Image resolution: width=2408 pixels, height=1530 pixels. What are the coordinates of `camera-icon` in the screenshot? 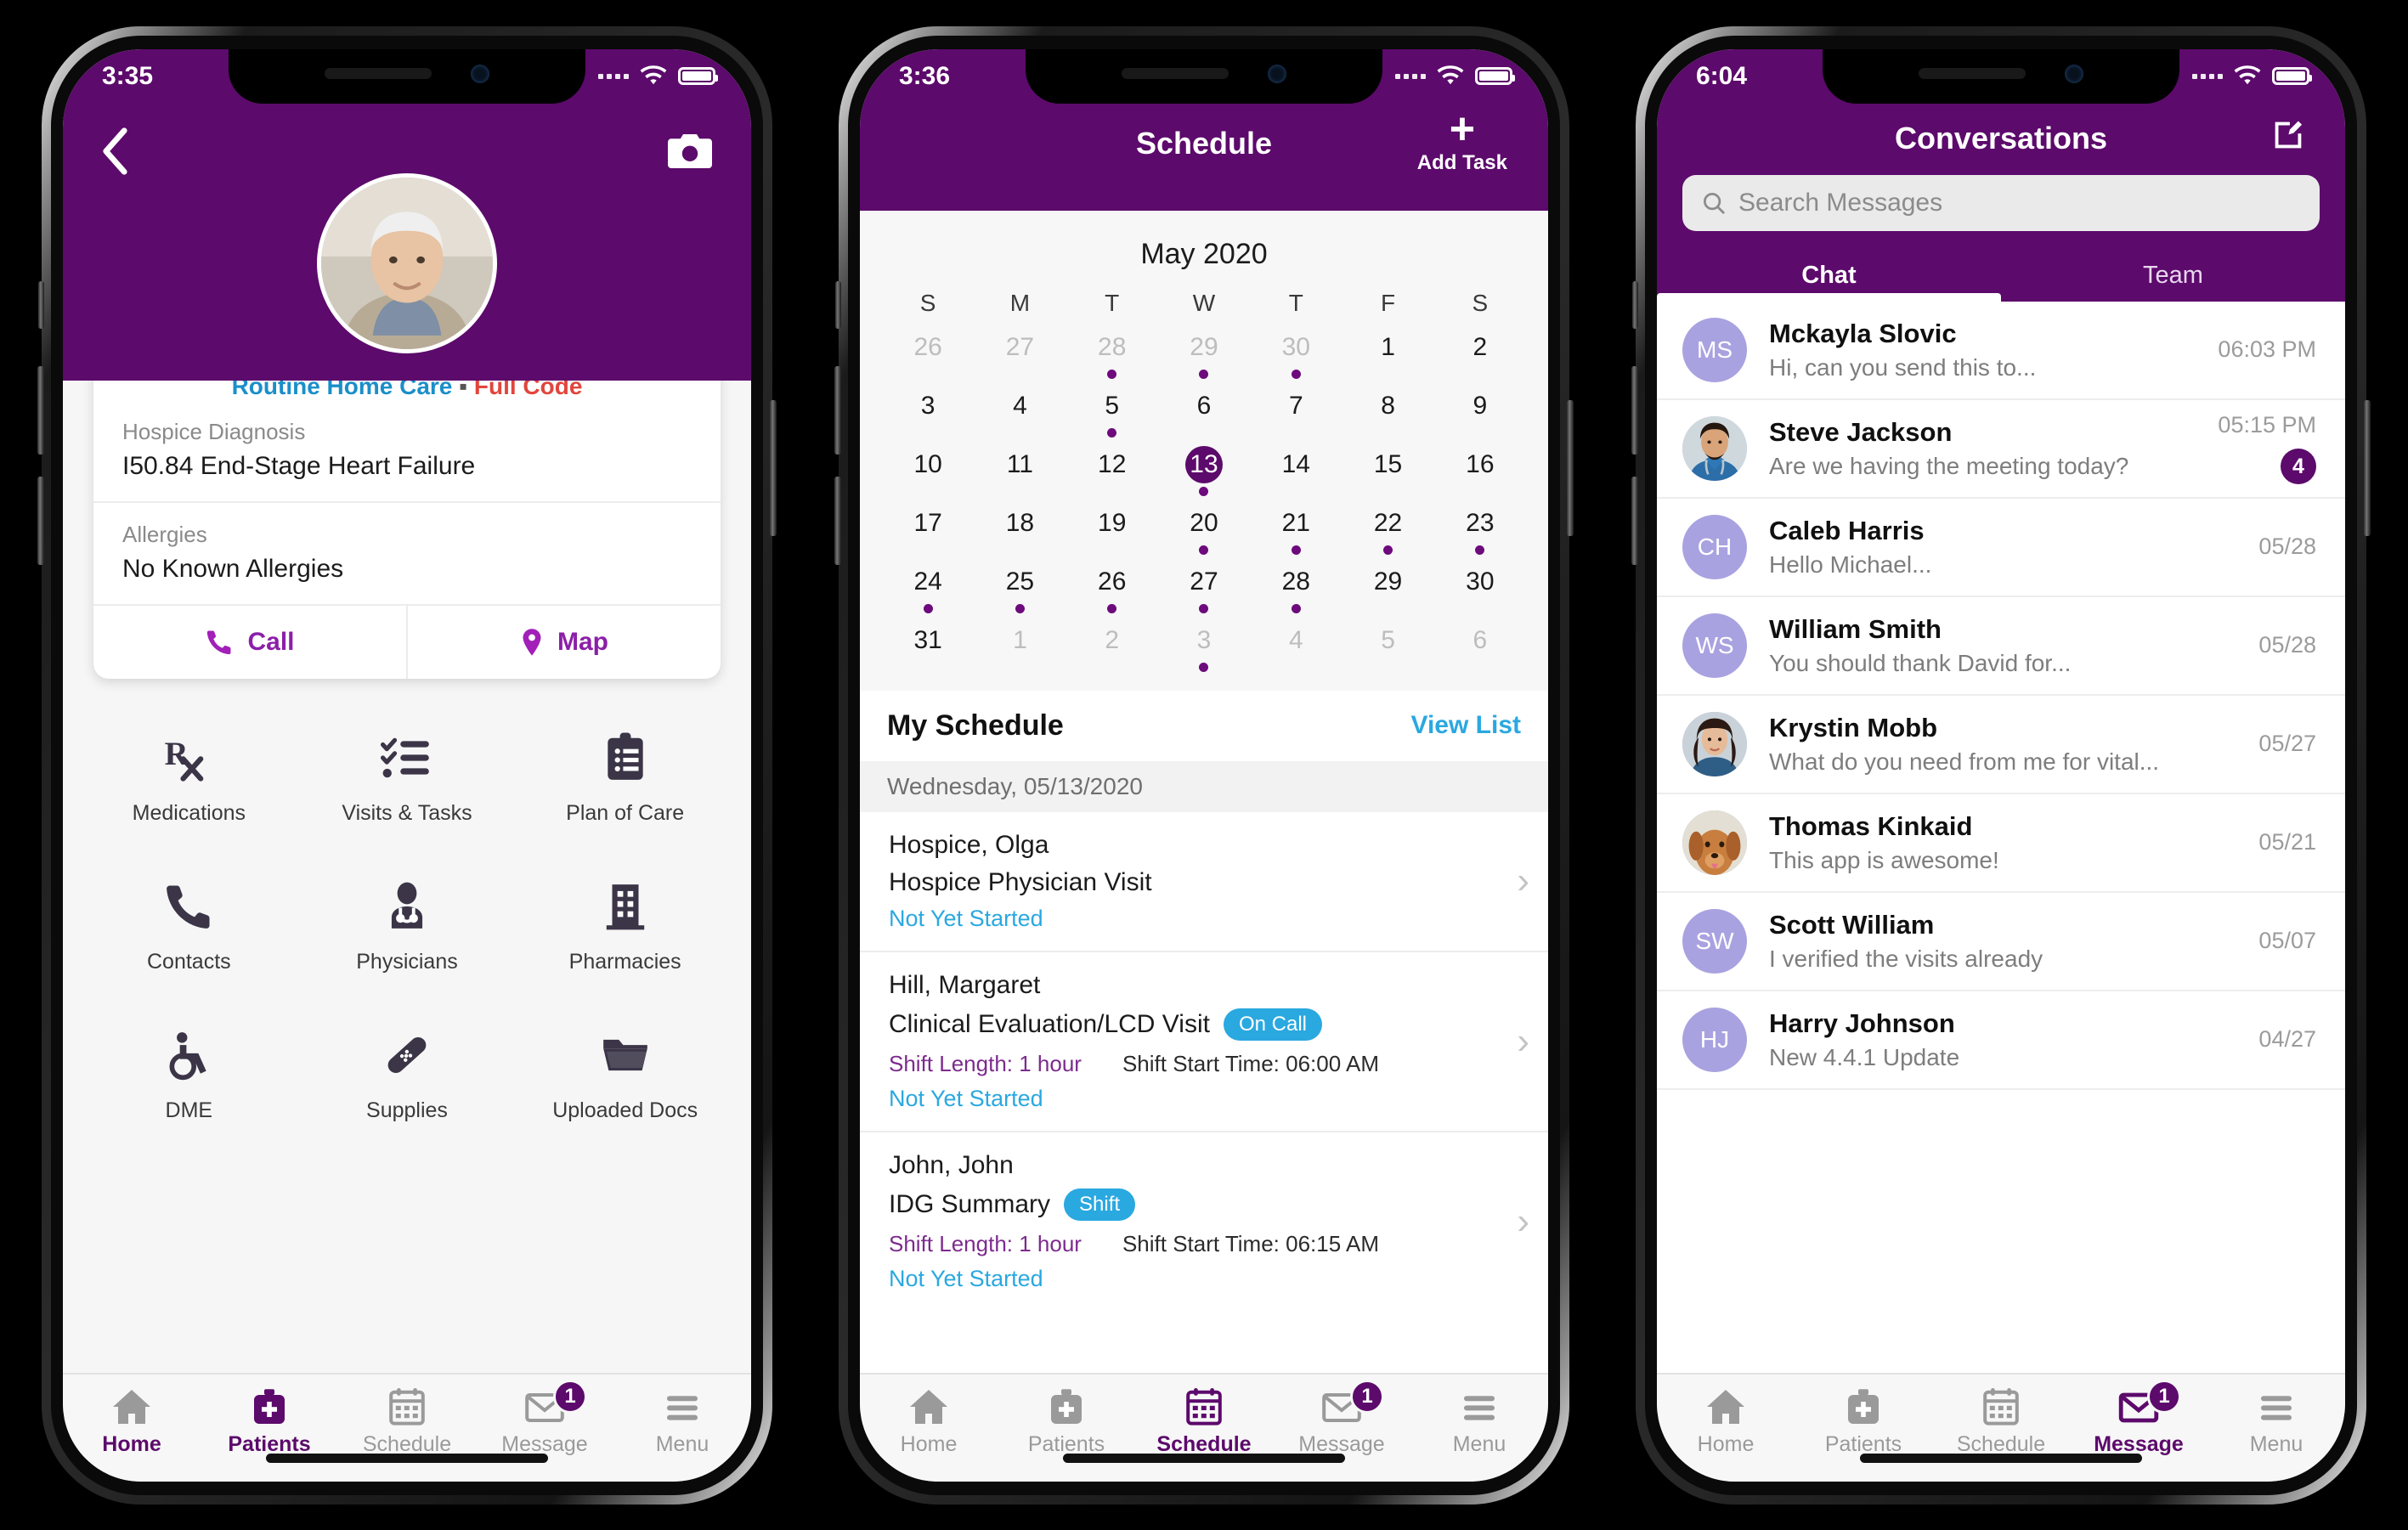 It's located at (690, 151).